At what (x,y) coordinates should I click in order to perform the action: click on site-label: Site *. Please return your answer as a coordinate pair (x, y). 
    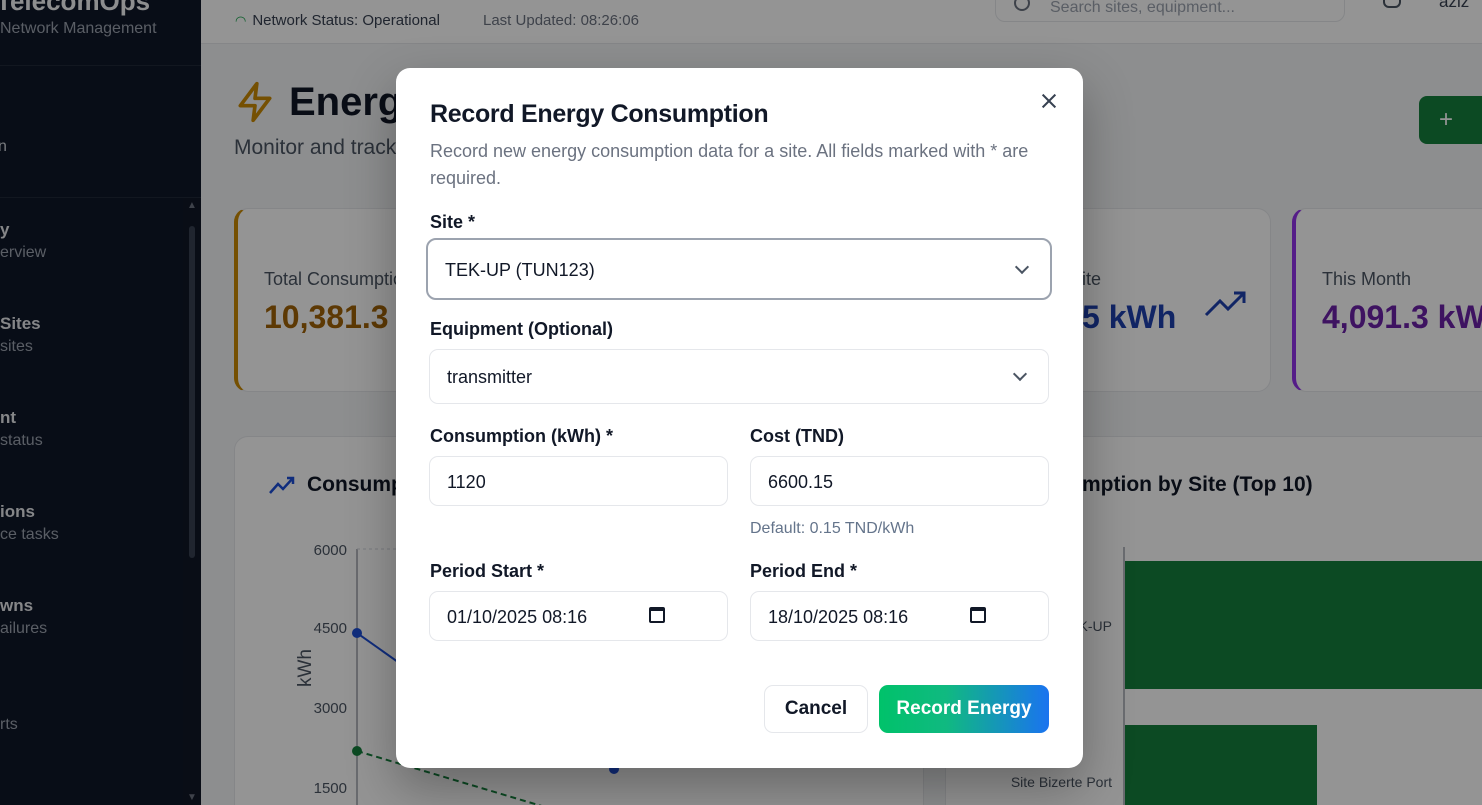
    Looking at the image, I should click on (453, 222).